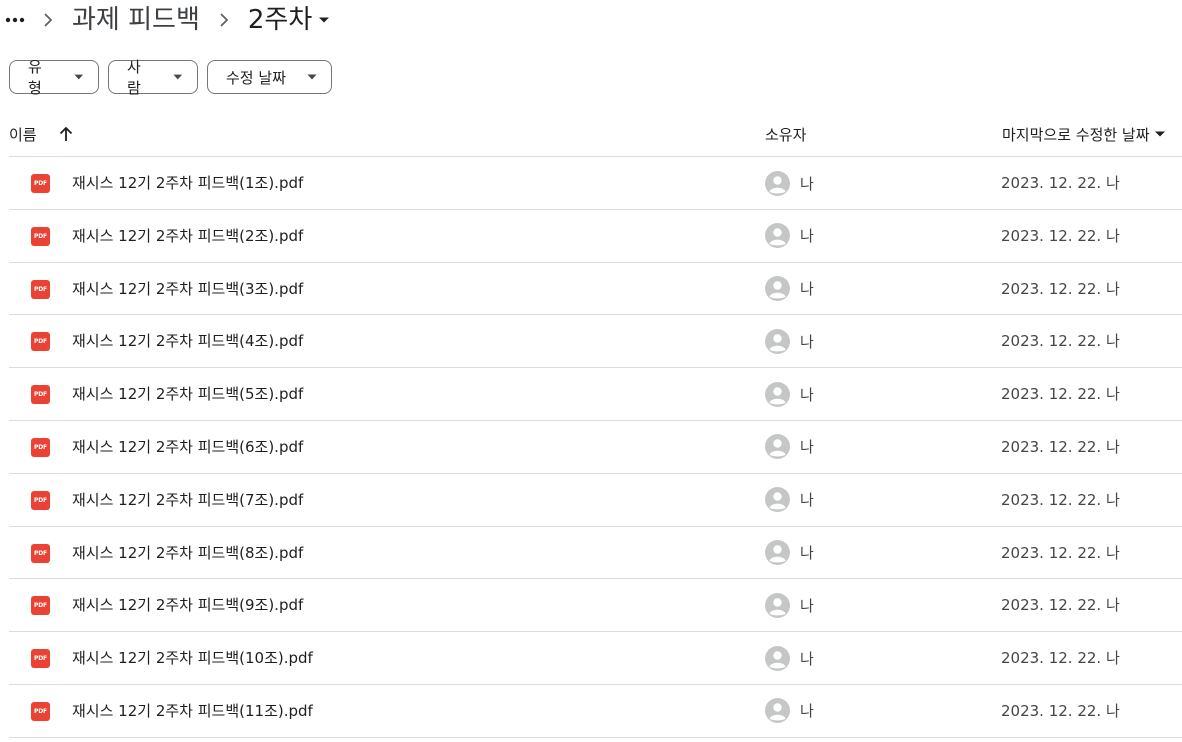 This screenshot has height=742, width=1182. What do you see at coordinates (134, 77) in the screenshot?
I see `filter-people-label: 사람` at bounding box center [134, 77].